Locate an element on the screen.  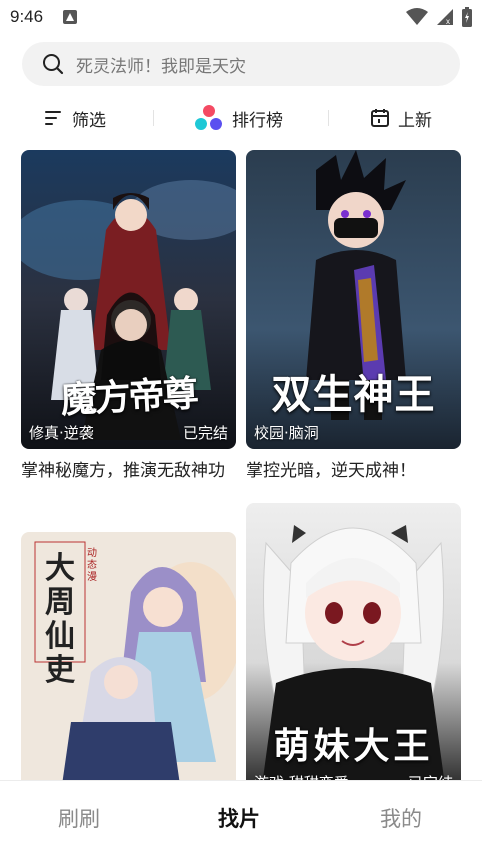
bottom-nav: 刷刷 找片 我的 is located at coordinates (241, 818).